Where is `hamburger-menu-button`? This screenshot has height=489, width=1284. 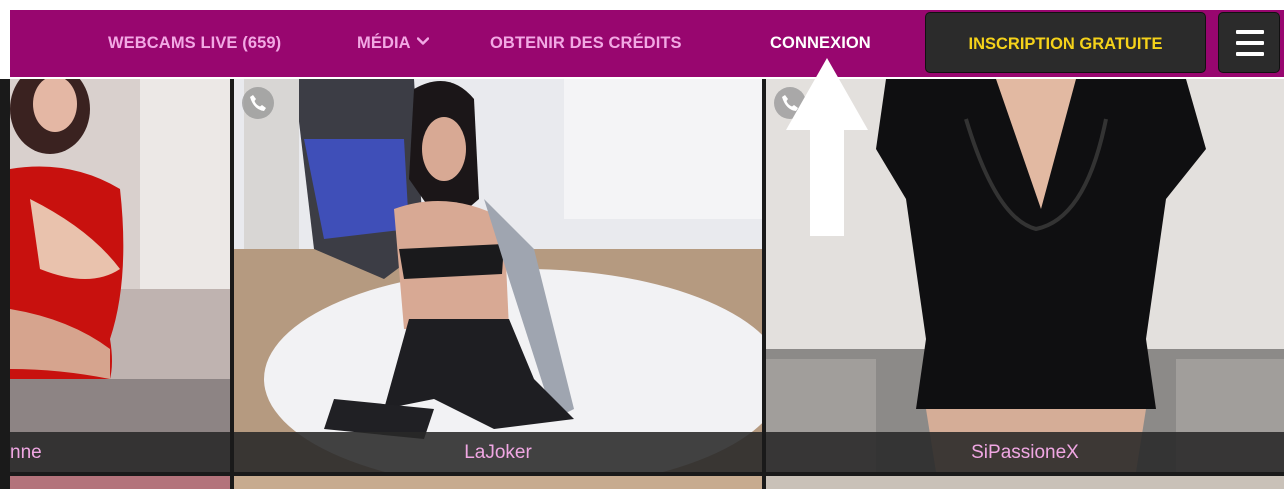
hamburger-menu-button is located at coordinates (1249, 42).